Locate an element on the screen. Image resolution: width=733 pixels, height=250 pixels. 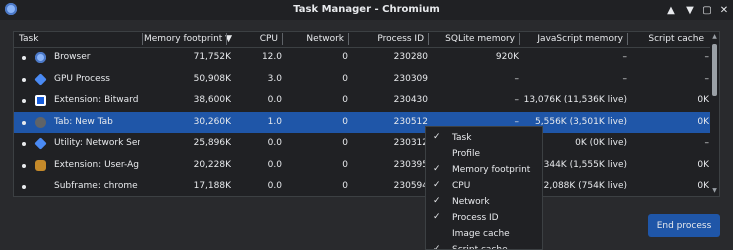
menu-item-memory-footprint: ✓ Memory footprint is located at coordinates (484, 170).